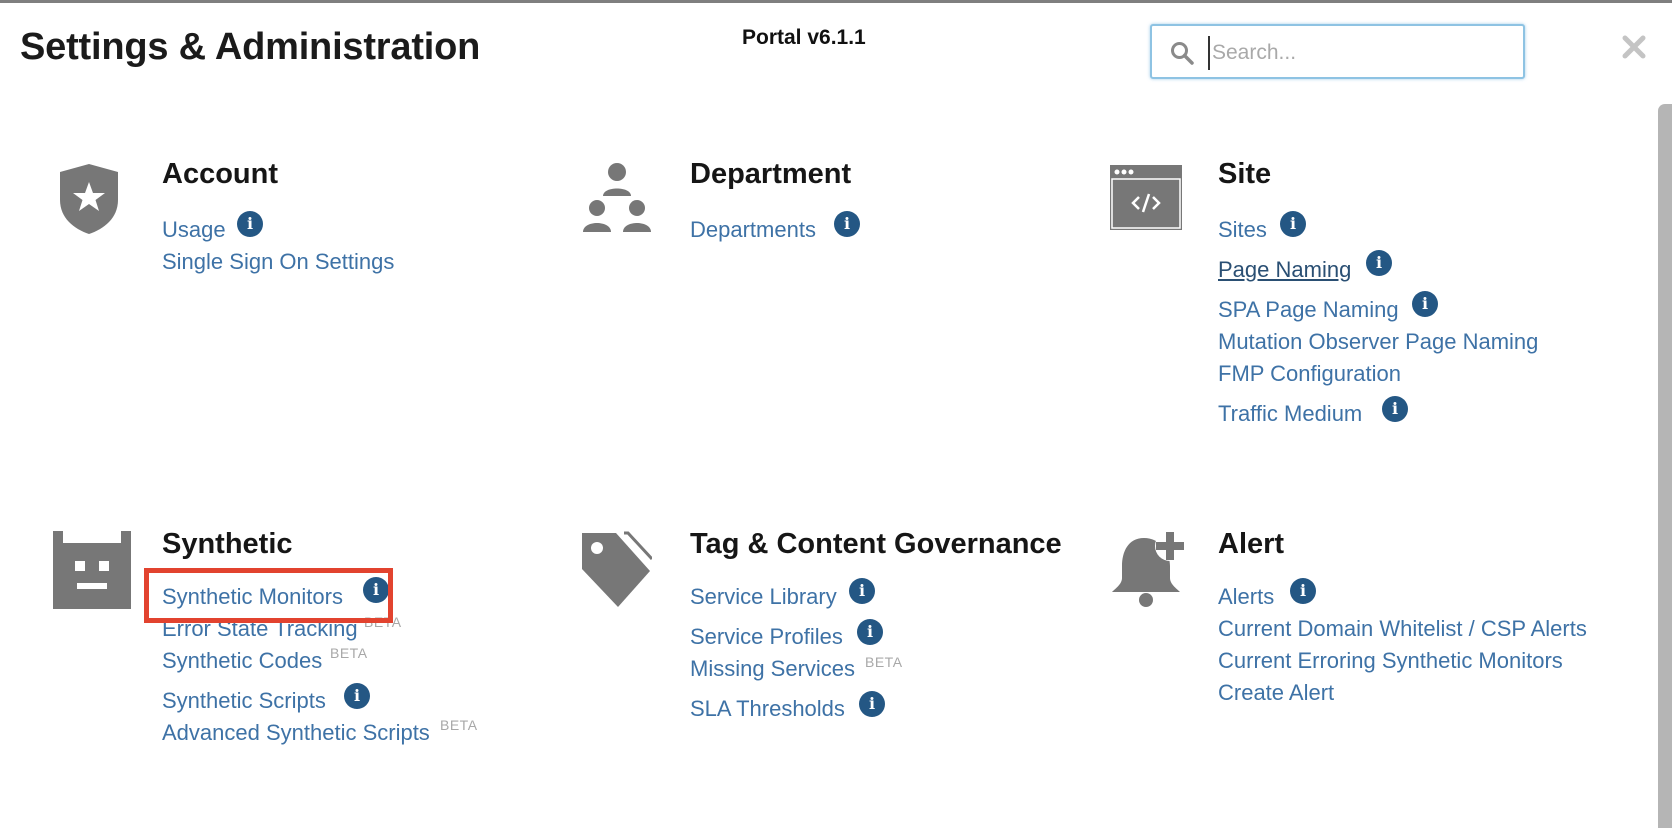 The image size is (1672, 828). I want to click on link-traffic-medium: Traffic Medium, so click(1290, 414).